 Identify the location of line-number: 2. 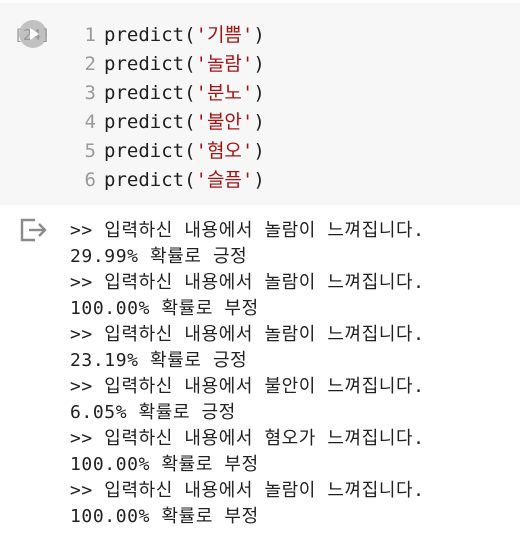
(90, 64).